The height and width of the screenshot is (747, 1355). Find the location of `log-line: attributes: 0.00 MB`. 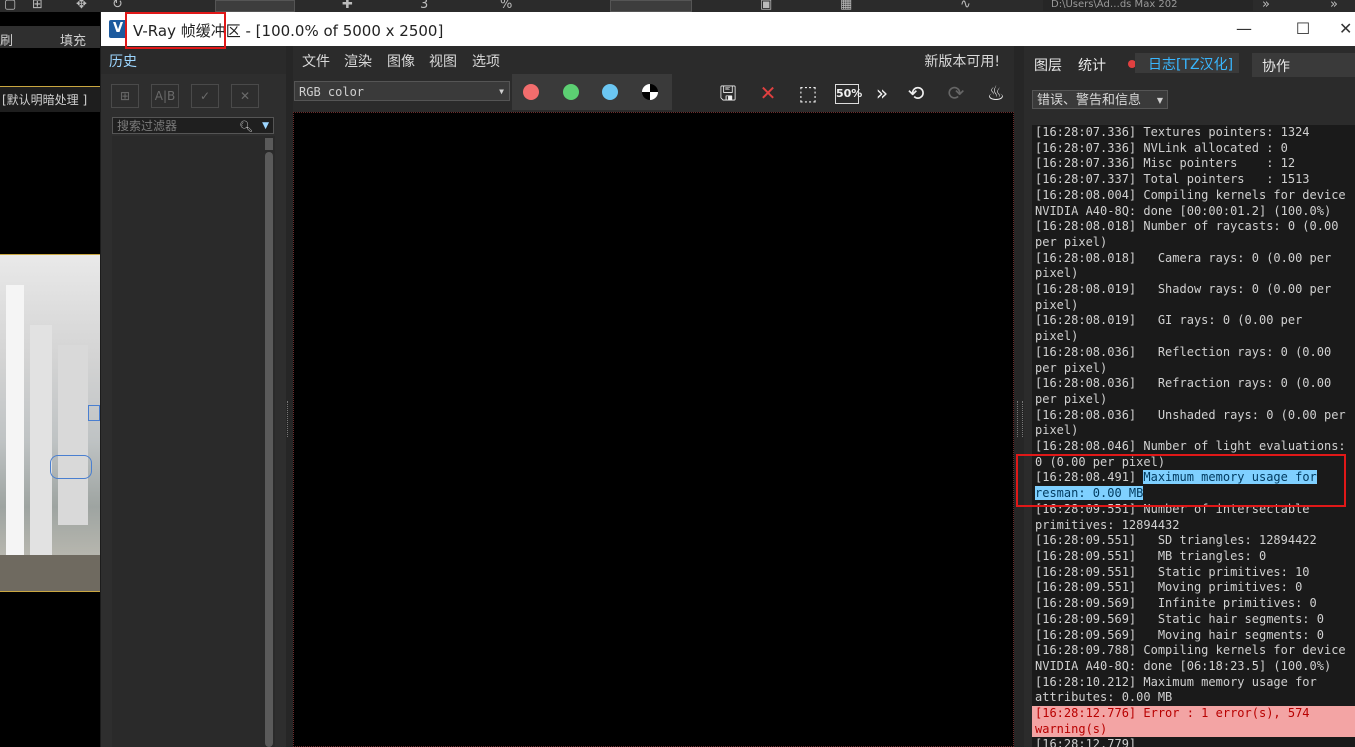

log-line: attributes: 0.00 MB is located at coordinates (1193, 698).